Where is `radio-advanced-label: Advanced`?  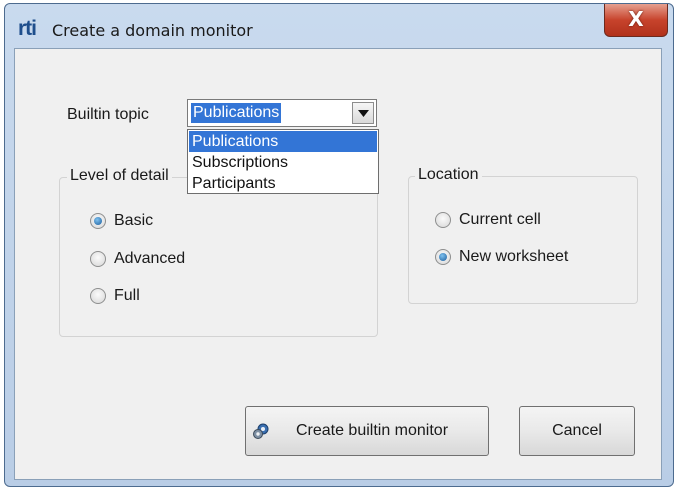
radio-advanced-label: Advanced is located at coordinates (150, 258).